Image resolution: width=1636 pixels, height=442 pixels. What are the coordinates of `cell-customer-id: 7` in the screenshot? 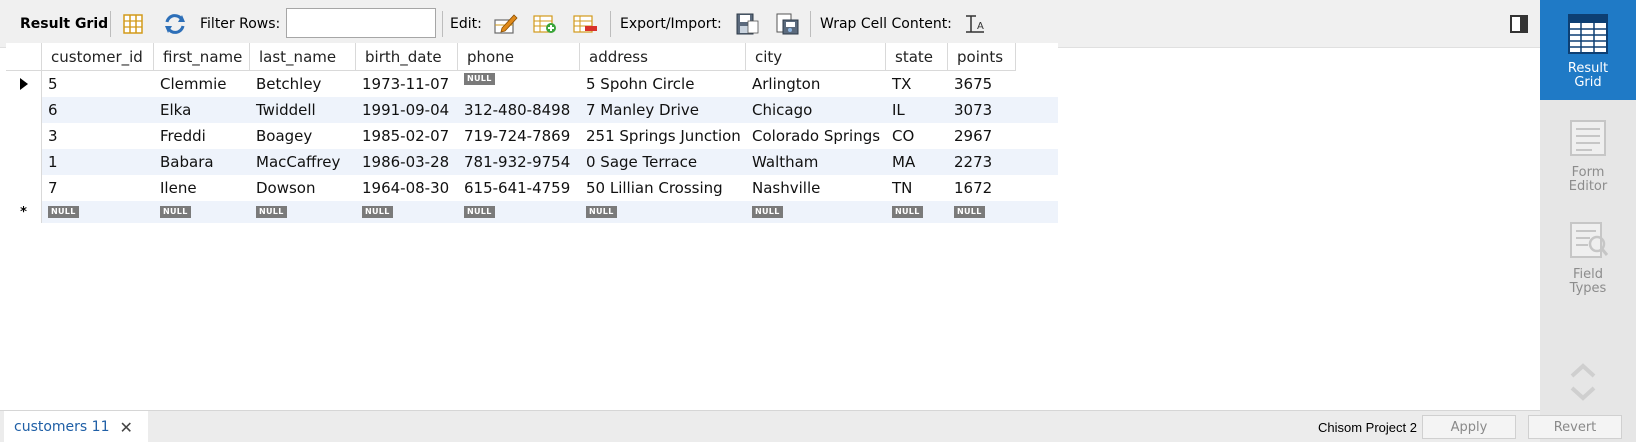 It's located at (98, 188).